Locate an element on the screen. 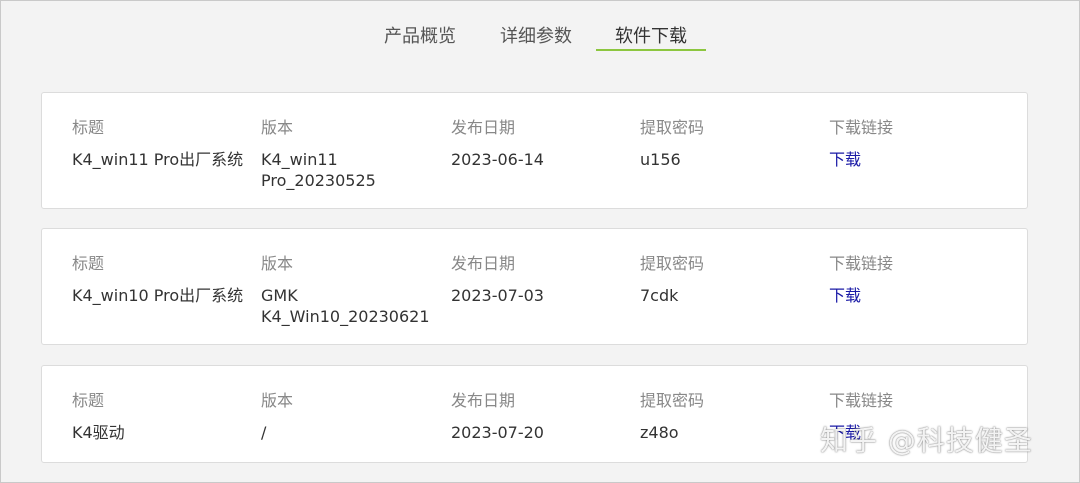 The image size is (1080, 483). version-value: / is located at coordinates (263, 432).